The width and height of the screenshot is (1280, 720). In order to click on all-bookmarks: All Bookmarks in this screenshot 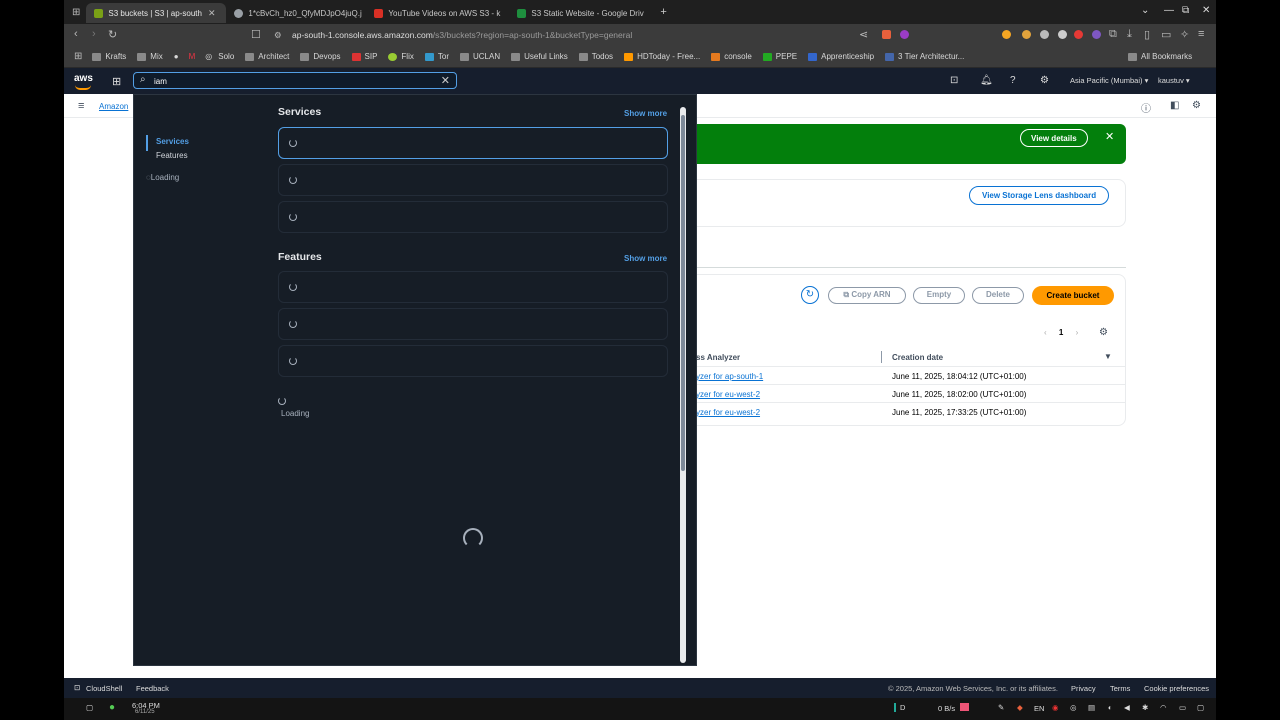, I will do `click(1160, 56)`.